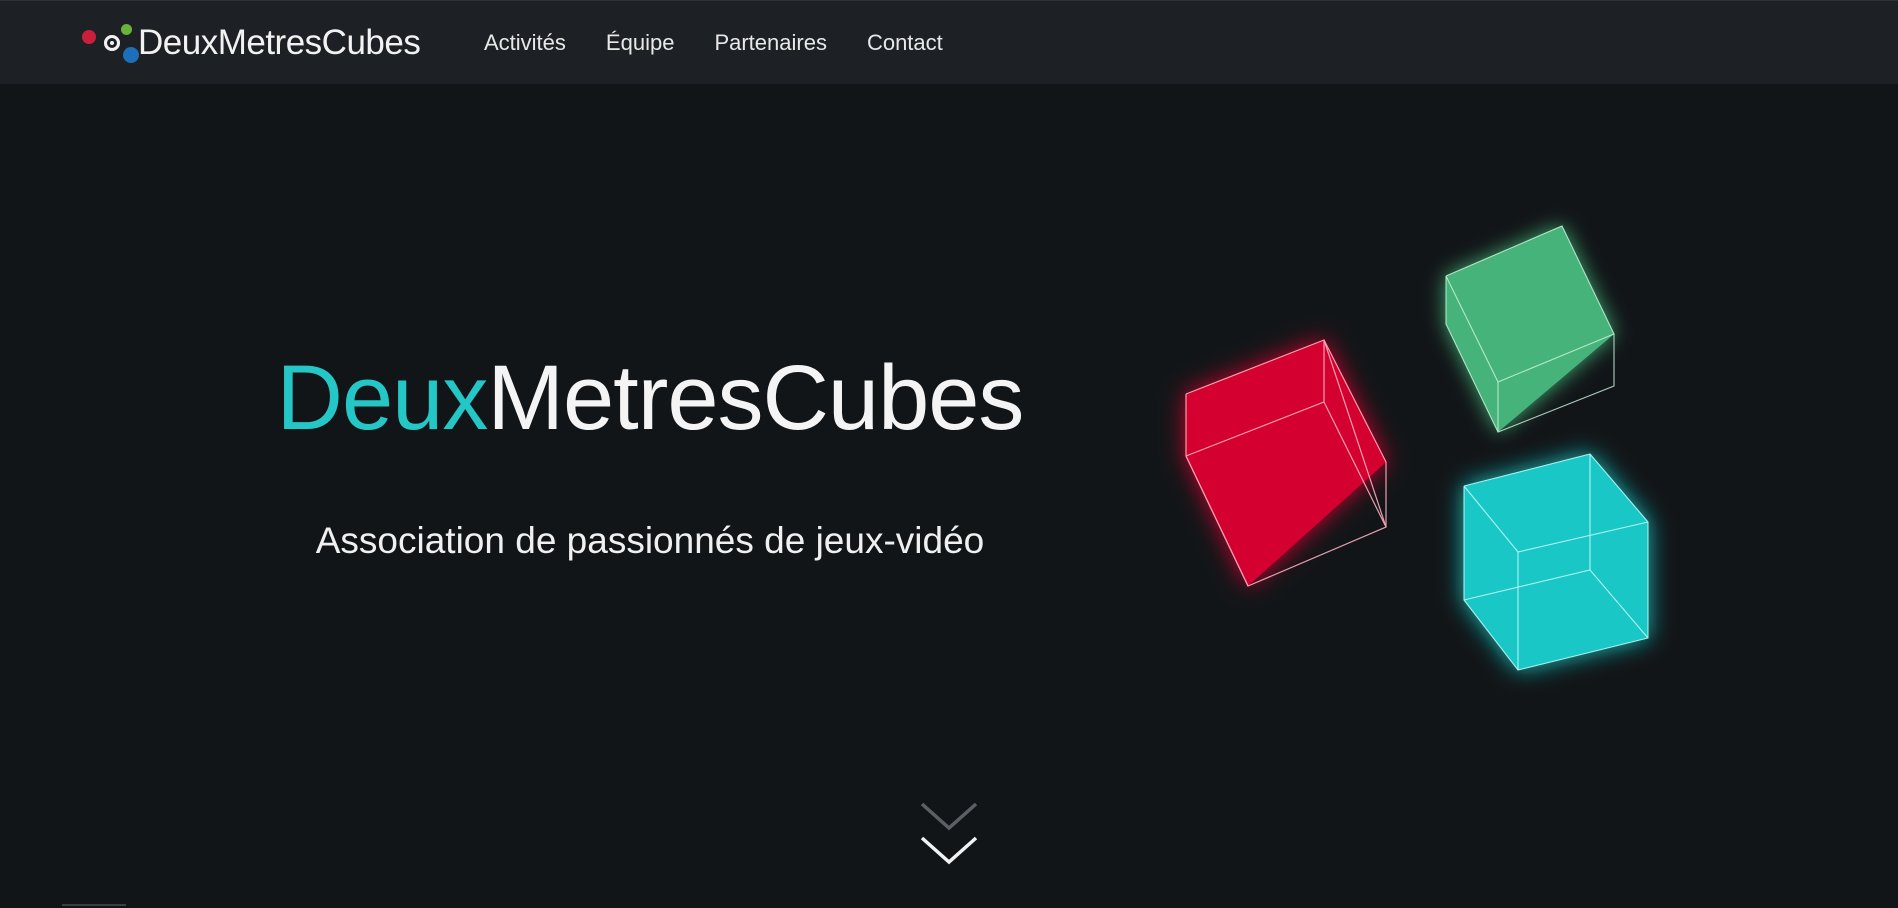  What do you see at coordinates (1417, 448) in the screenshot?
I see `glowing-cubes-illustration` at bounding box center [1417, 448].